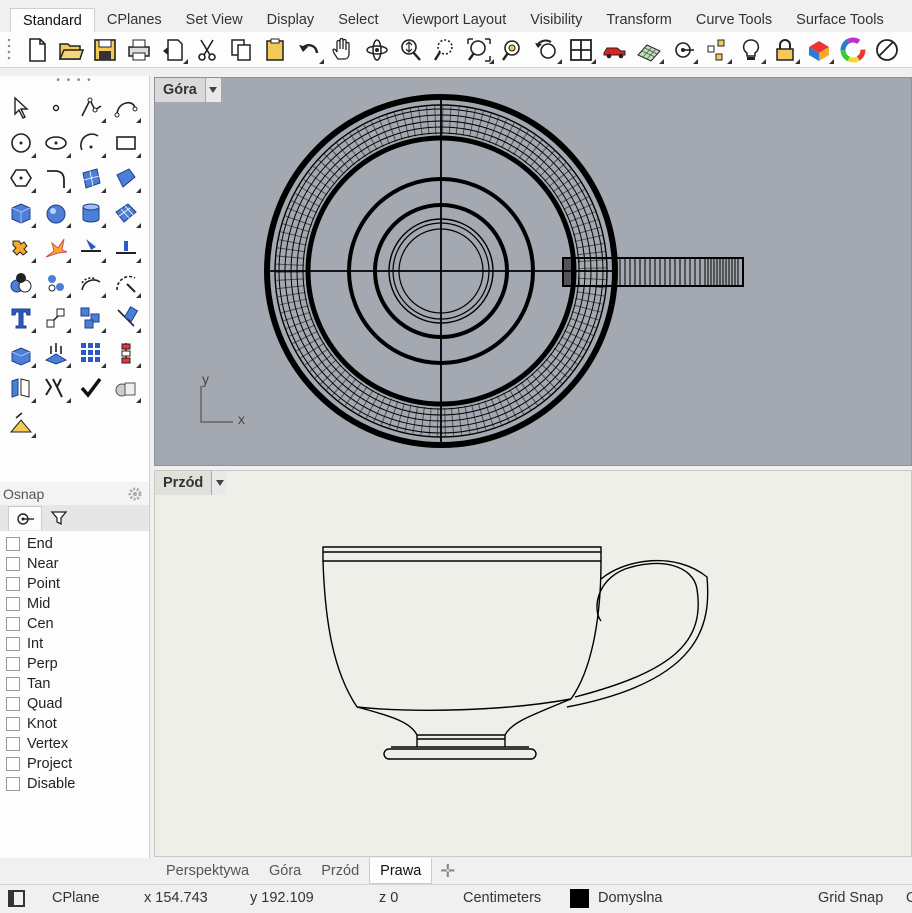 This screenshot has height=913, width=912. What do you see at coordinates (71, 50) in the screenshot?
I see `open-folder-icon` at bounding box center [71, 50].